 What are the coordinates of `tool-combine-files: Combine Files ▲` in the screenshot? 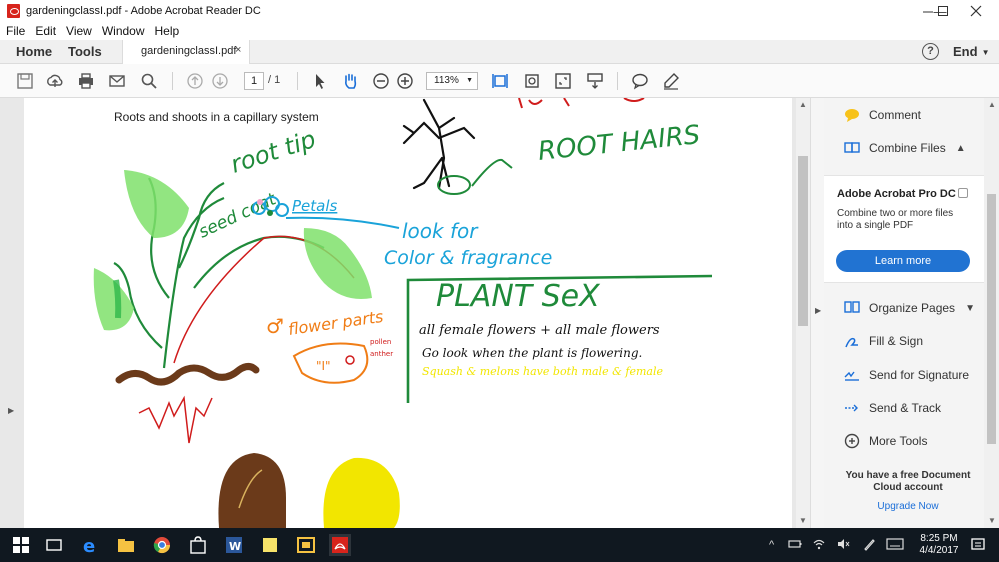 It's located at (905, 148).